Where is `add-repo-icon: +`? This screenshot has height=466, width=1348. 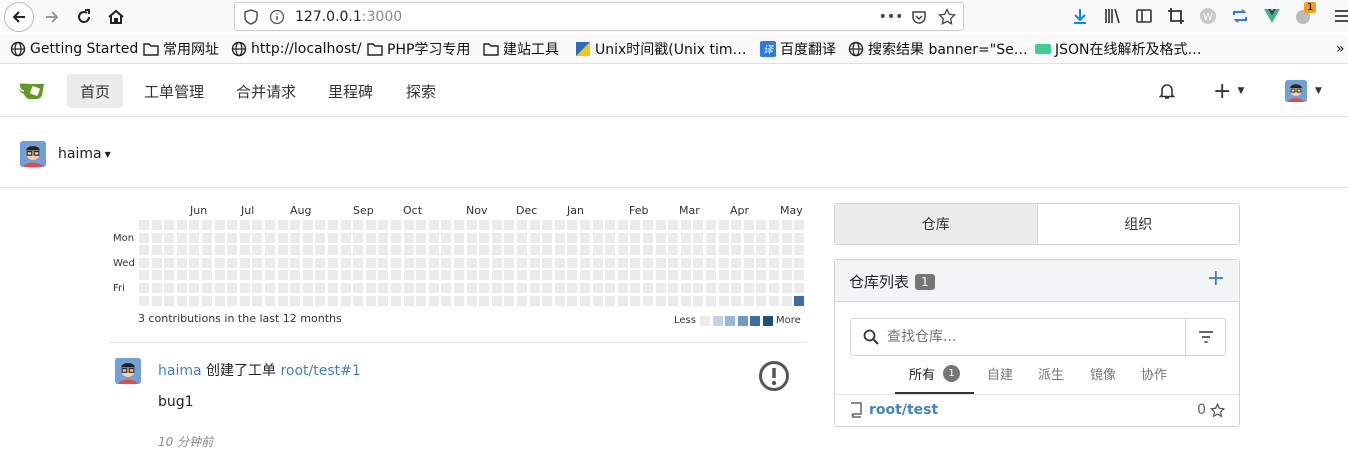 add-repo-icon: + is located at coordinates (1216, 278).